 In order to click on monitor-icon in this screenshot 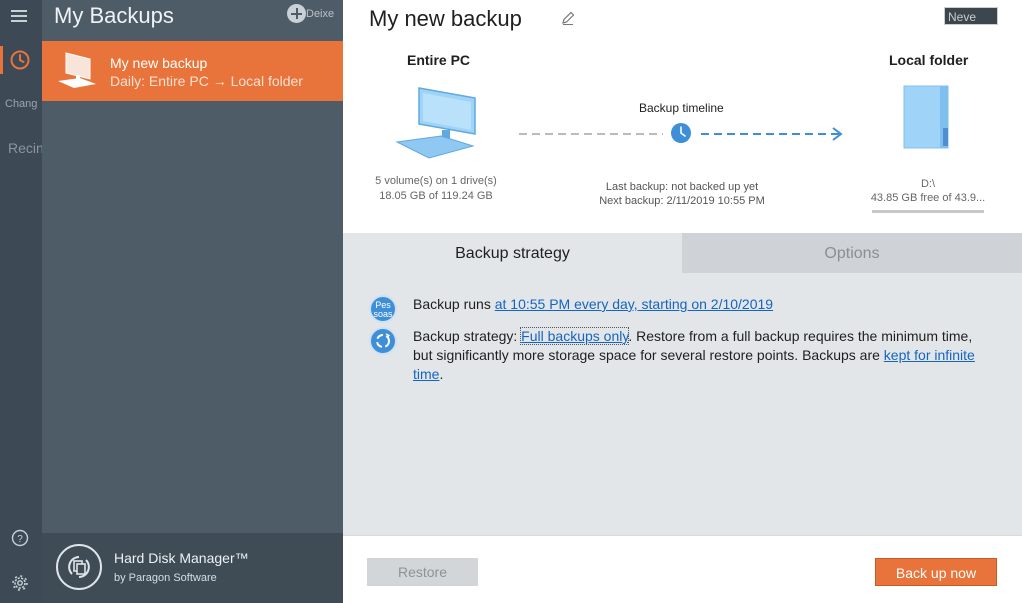, I will do `click(438, 126)`.